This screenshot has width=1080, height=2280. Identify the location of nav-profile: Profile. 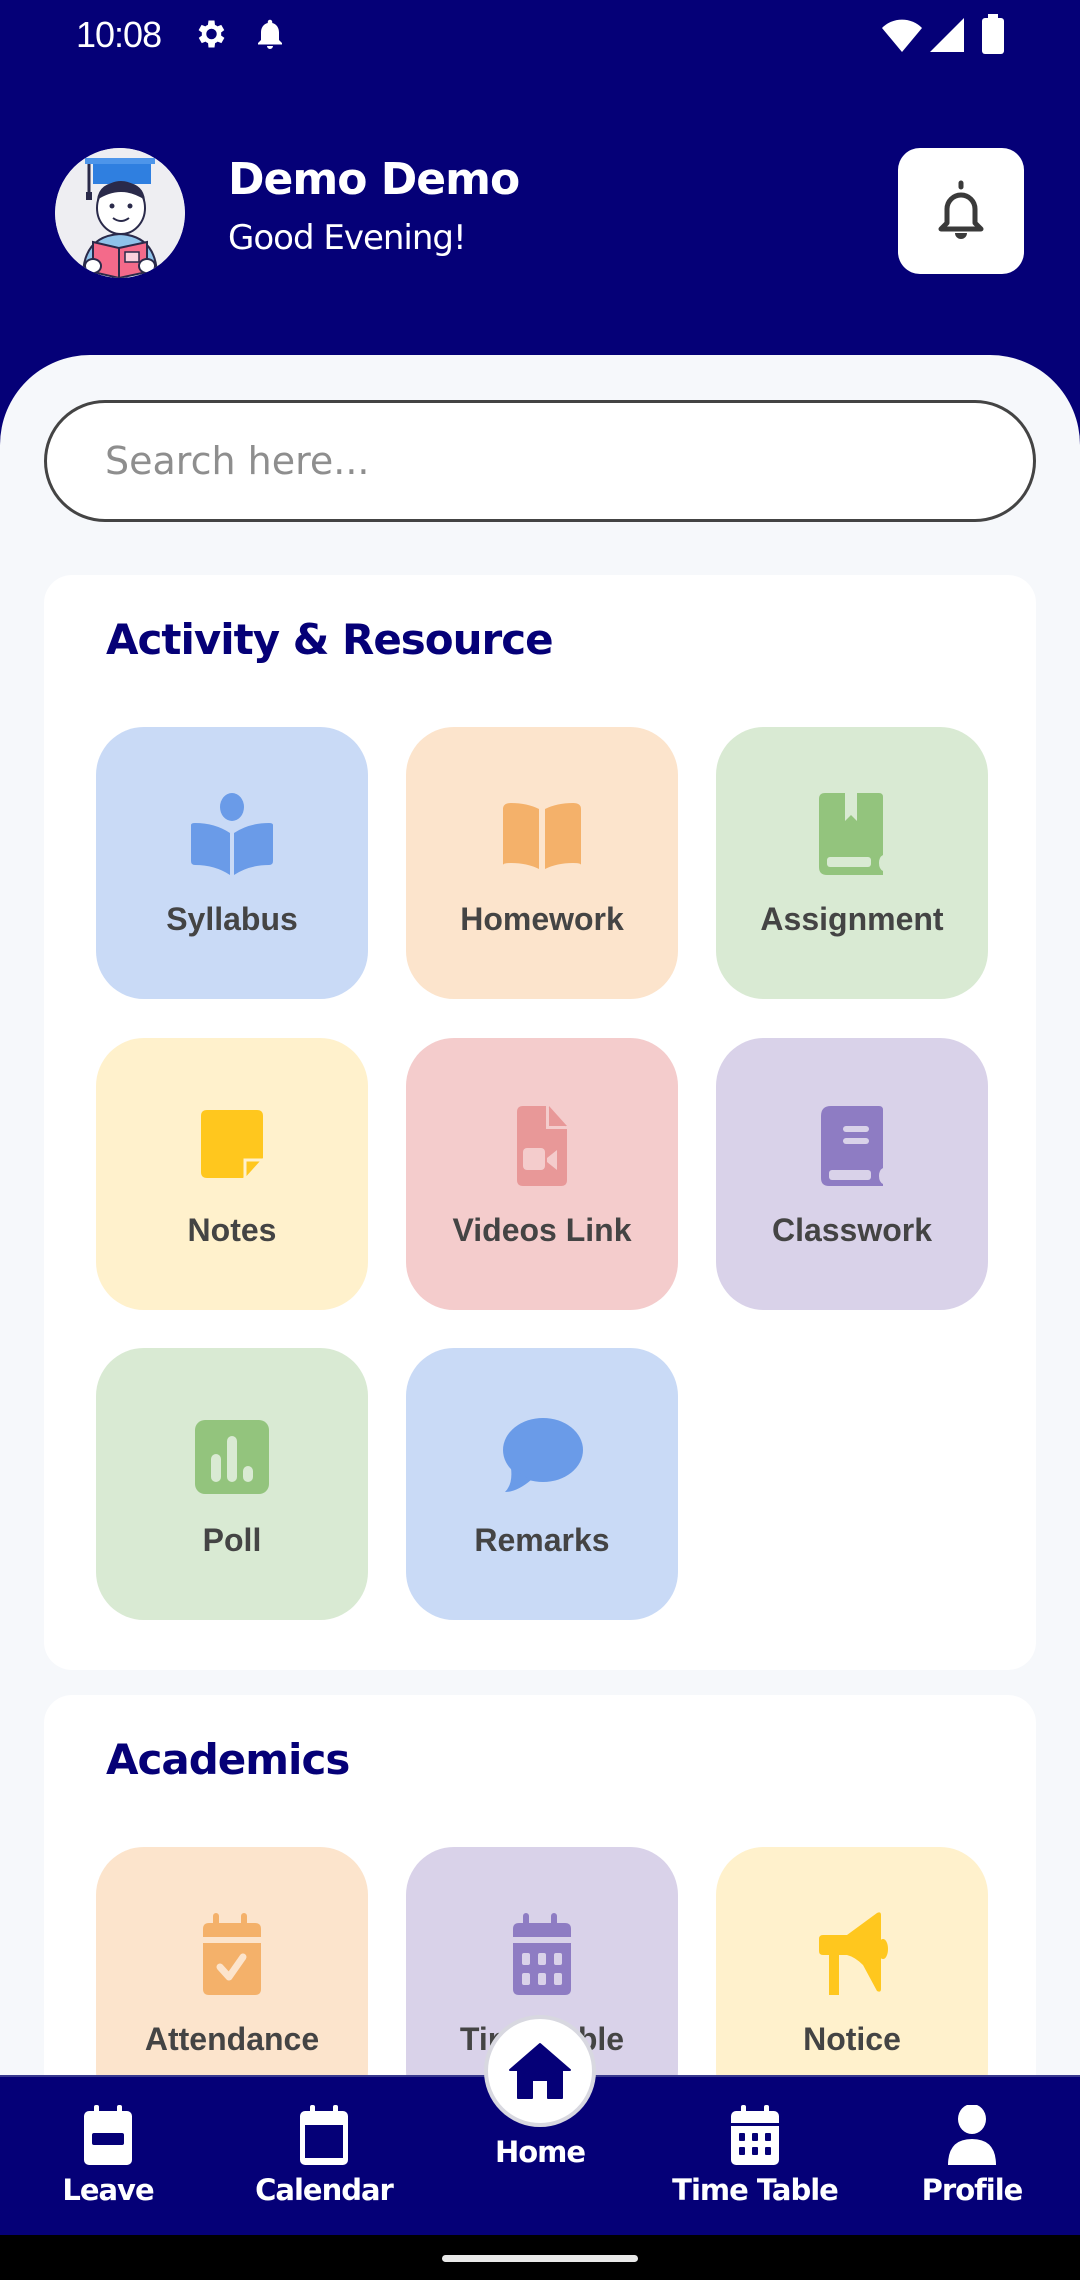
(972, 2156).